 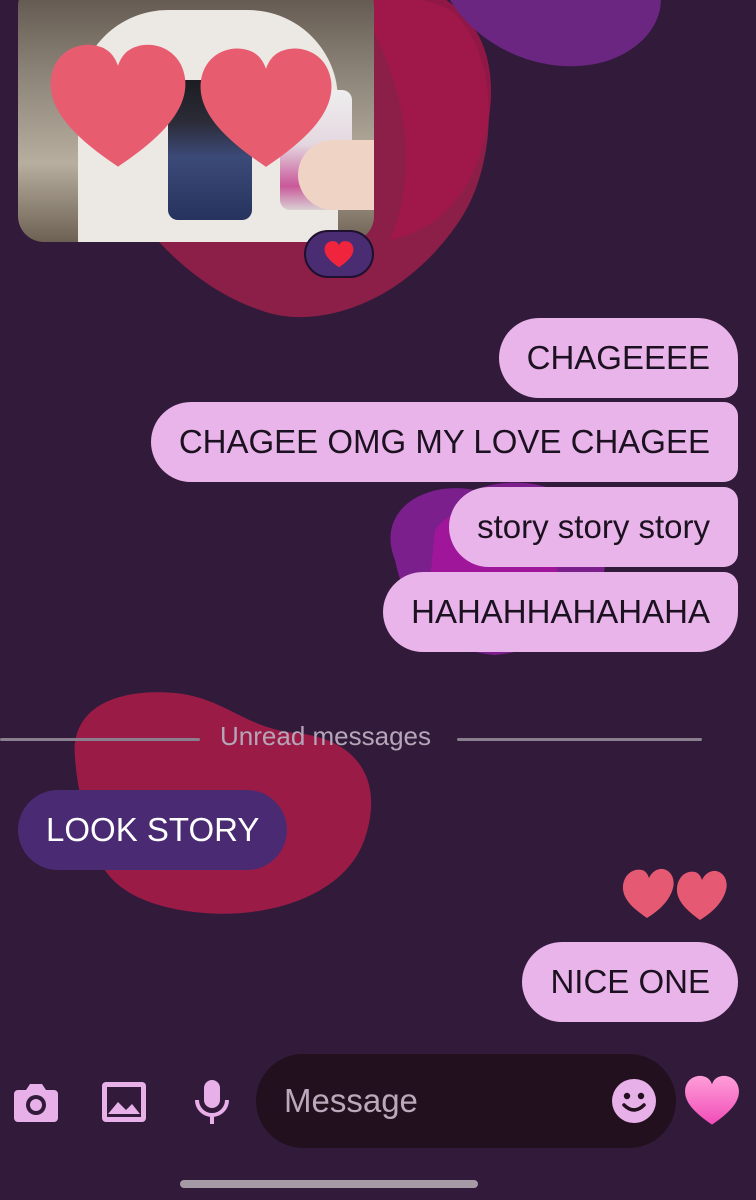 I want to click on image-icon, so click(x=124, y=1102).